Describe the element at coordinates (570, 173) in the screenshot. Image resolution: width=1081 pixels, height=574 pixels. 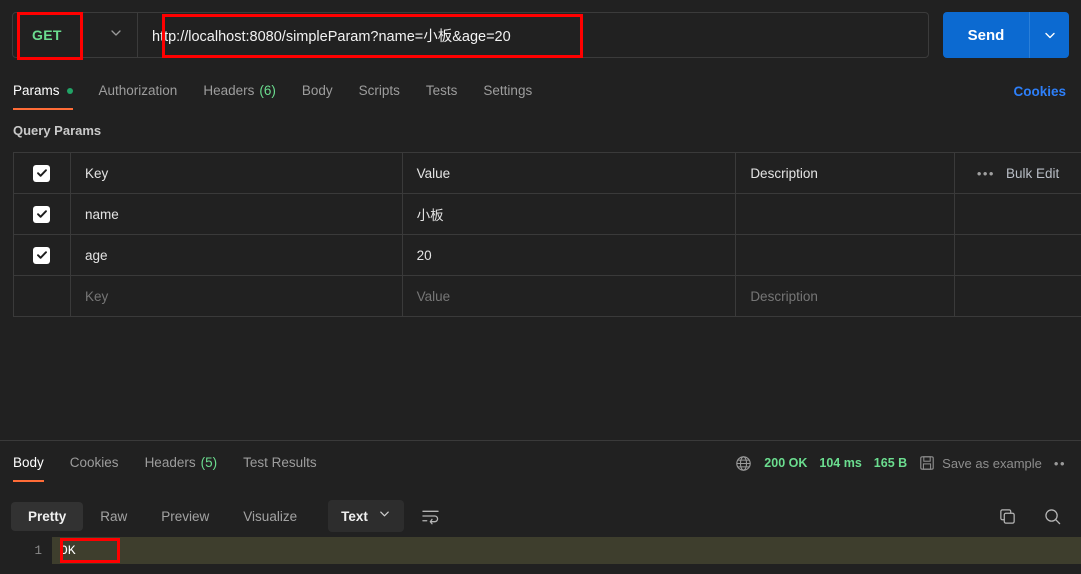
I see `column-header-value: Value` at that location.